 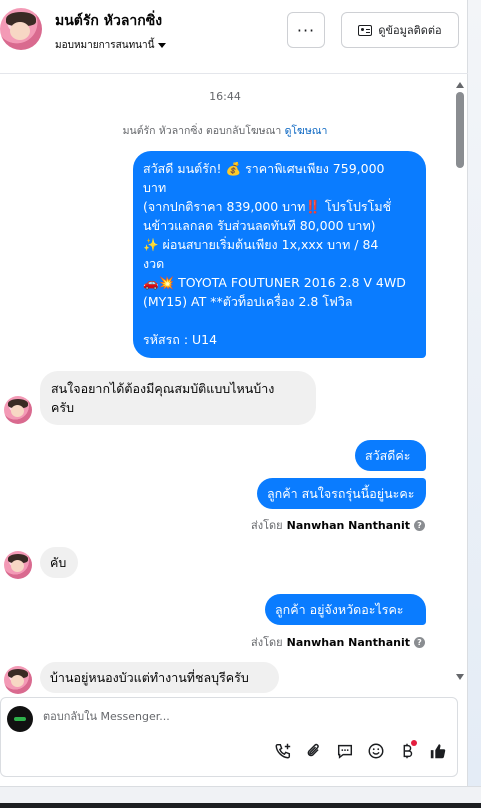 I want to click on message-text: สวัสดีค่ะ, so click(x=388, y=455).